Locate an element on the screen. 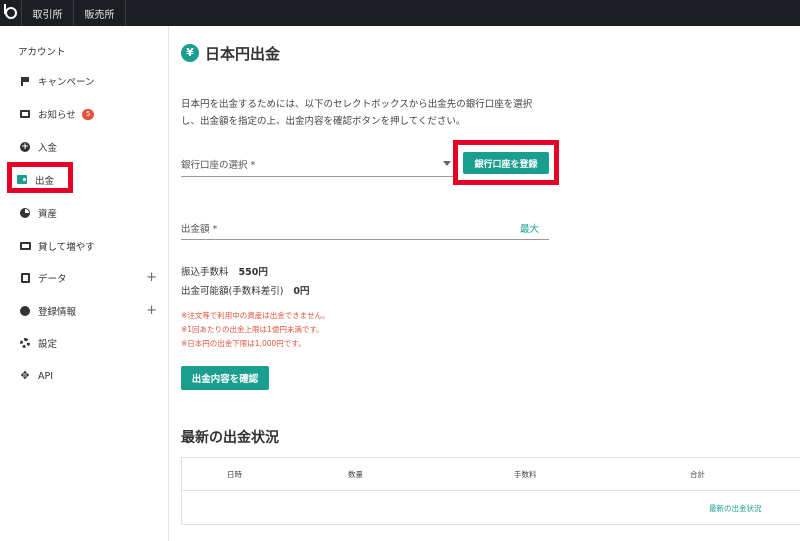 This screenshot has height=541, width=800. sidebar-item-label: データ is located at coordinates (52, 279).